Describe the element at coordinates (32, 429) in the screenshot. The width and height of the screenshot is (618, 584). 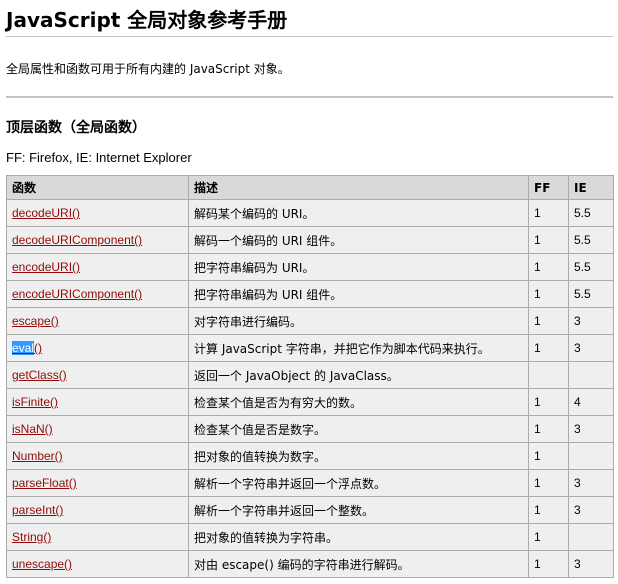
I see `function-link-isnan: isNaN()` at that location.